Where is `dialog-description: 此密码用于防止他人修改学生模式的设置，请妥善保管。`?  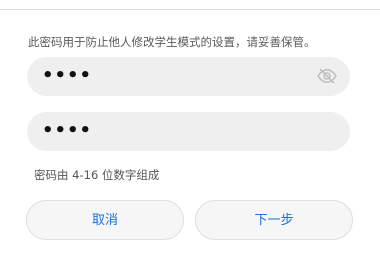
dialog-description: 此密码用于防止他人修改学生模式的设置，请妥善保管。 is located at coordinates (172, 42).